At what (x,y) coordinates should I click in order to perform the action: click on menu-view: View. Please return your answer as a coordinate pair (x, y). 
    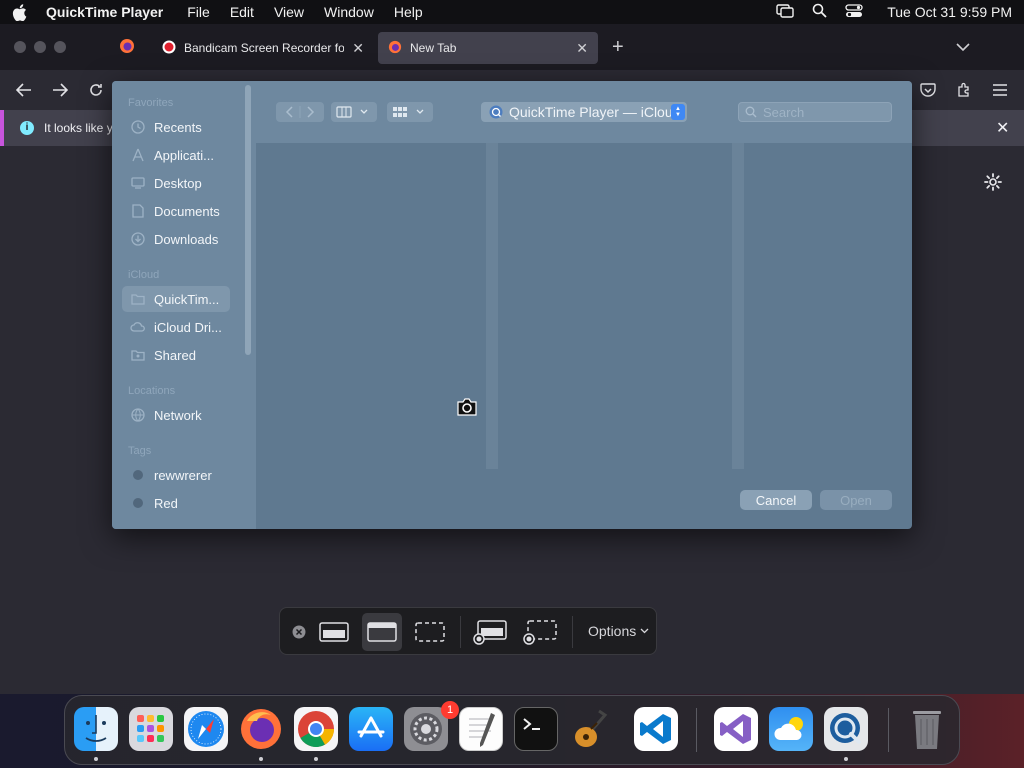
    Looking at the image, I should click on (289, 12).